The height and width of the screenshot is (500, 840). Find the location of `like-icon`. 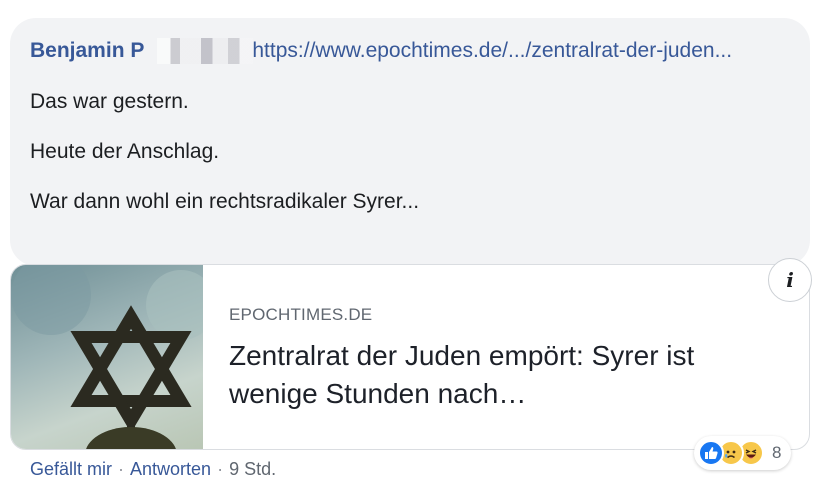

like-icon is located at coordinates (711, 453).